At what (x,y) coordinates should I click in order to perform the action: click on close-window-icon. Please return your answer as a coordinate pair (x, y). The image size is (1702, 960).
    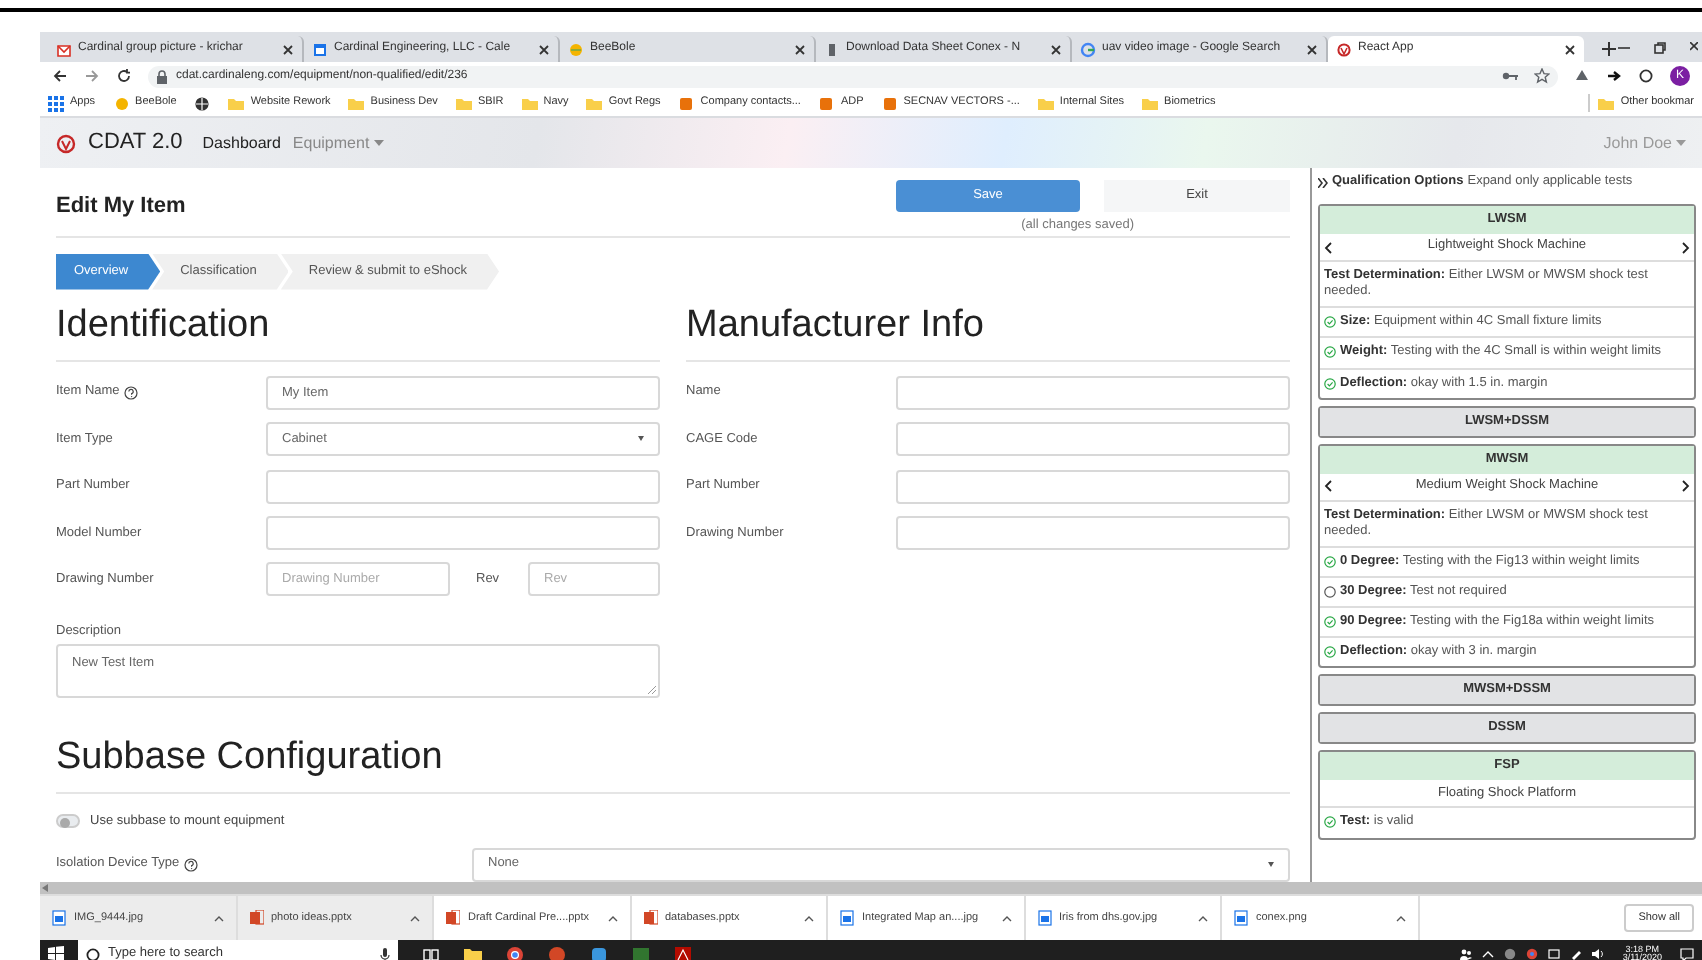
    Looking at the image, I should click on (1694, 48).